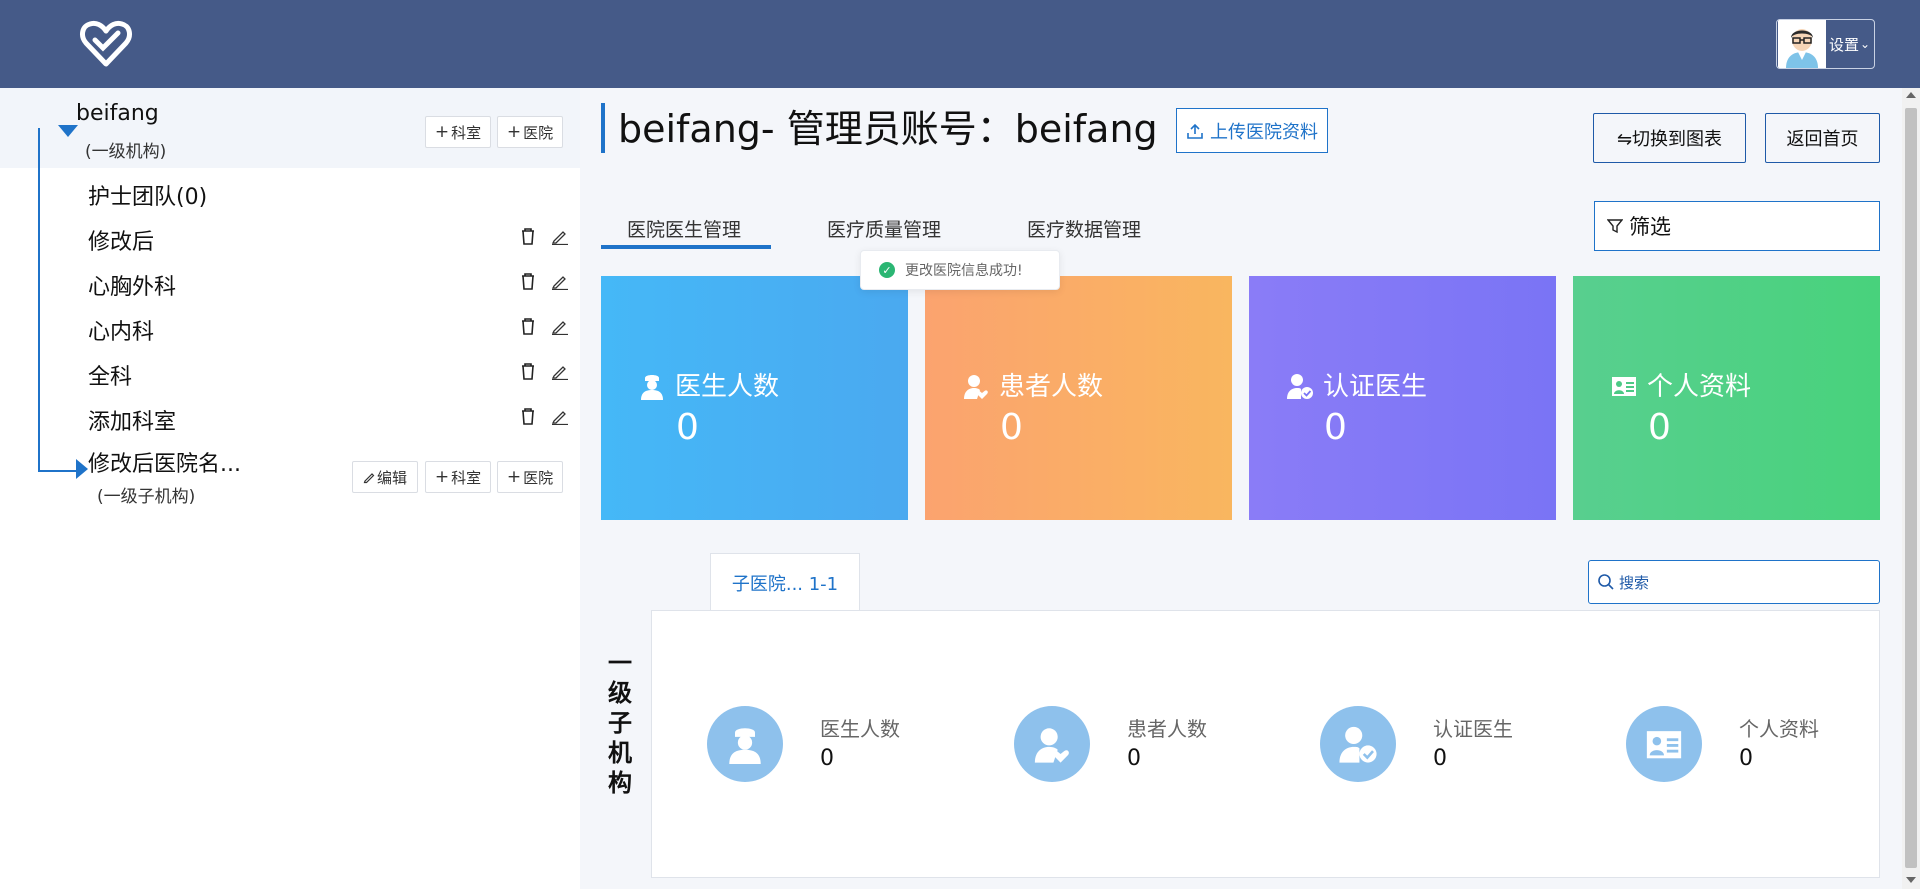 This screenshot has width=1920, height=889. What do you see at coordinates (884, 228) in the screenshot?
I see `tab-quality-management: 医疗质量管理` at bounding box center [884, 228].